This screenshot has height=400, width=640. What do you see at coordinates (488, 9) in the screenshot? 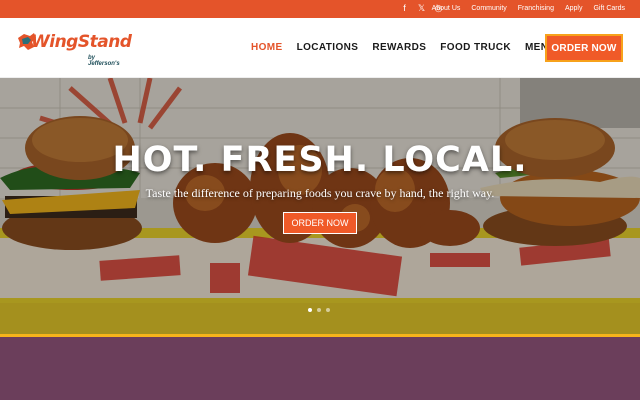
I see `community-link: Community` at bounding box center [488, 9].